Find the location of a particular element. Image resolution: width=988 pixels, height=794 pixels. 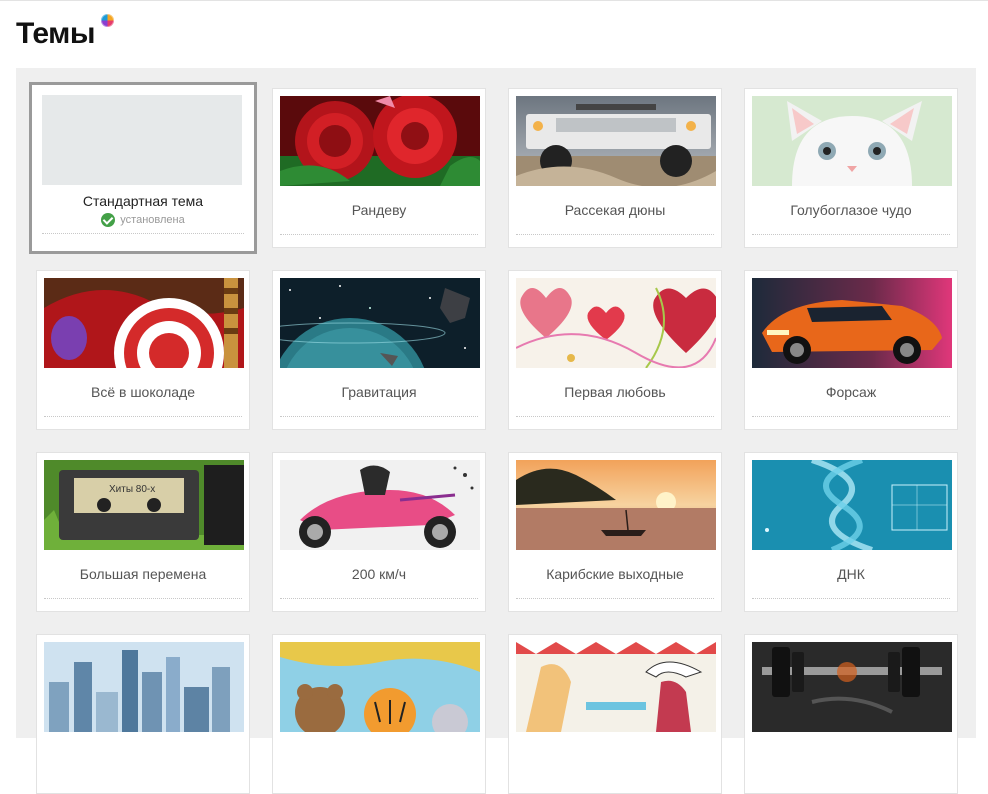

candy-chocolate-thumbnail is located at coordinates (144, 323).